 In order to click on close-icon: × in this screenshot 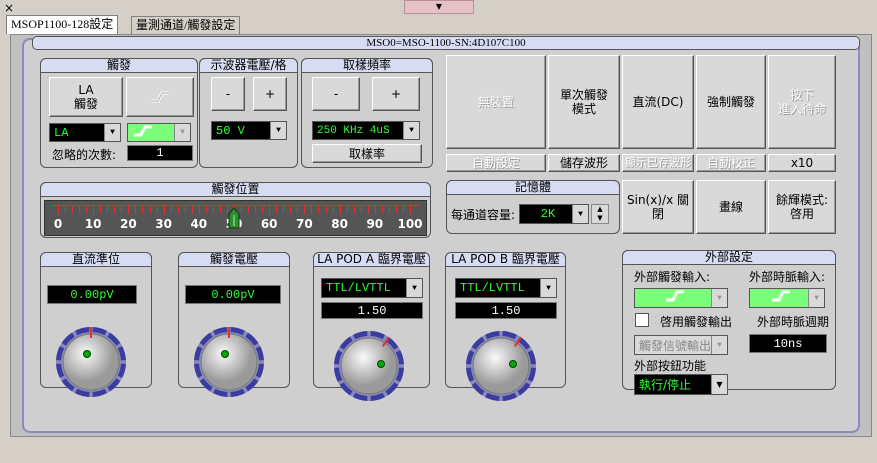, I will do `click(9, 8)`.